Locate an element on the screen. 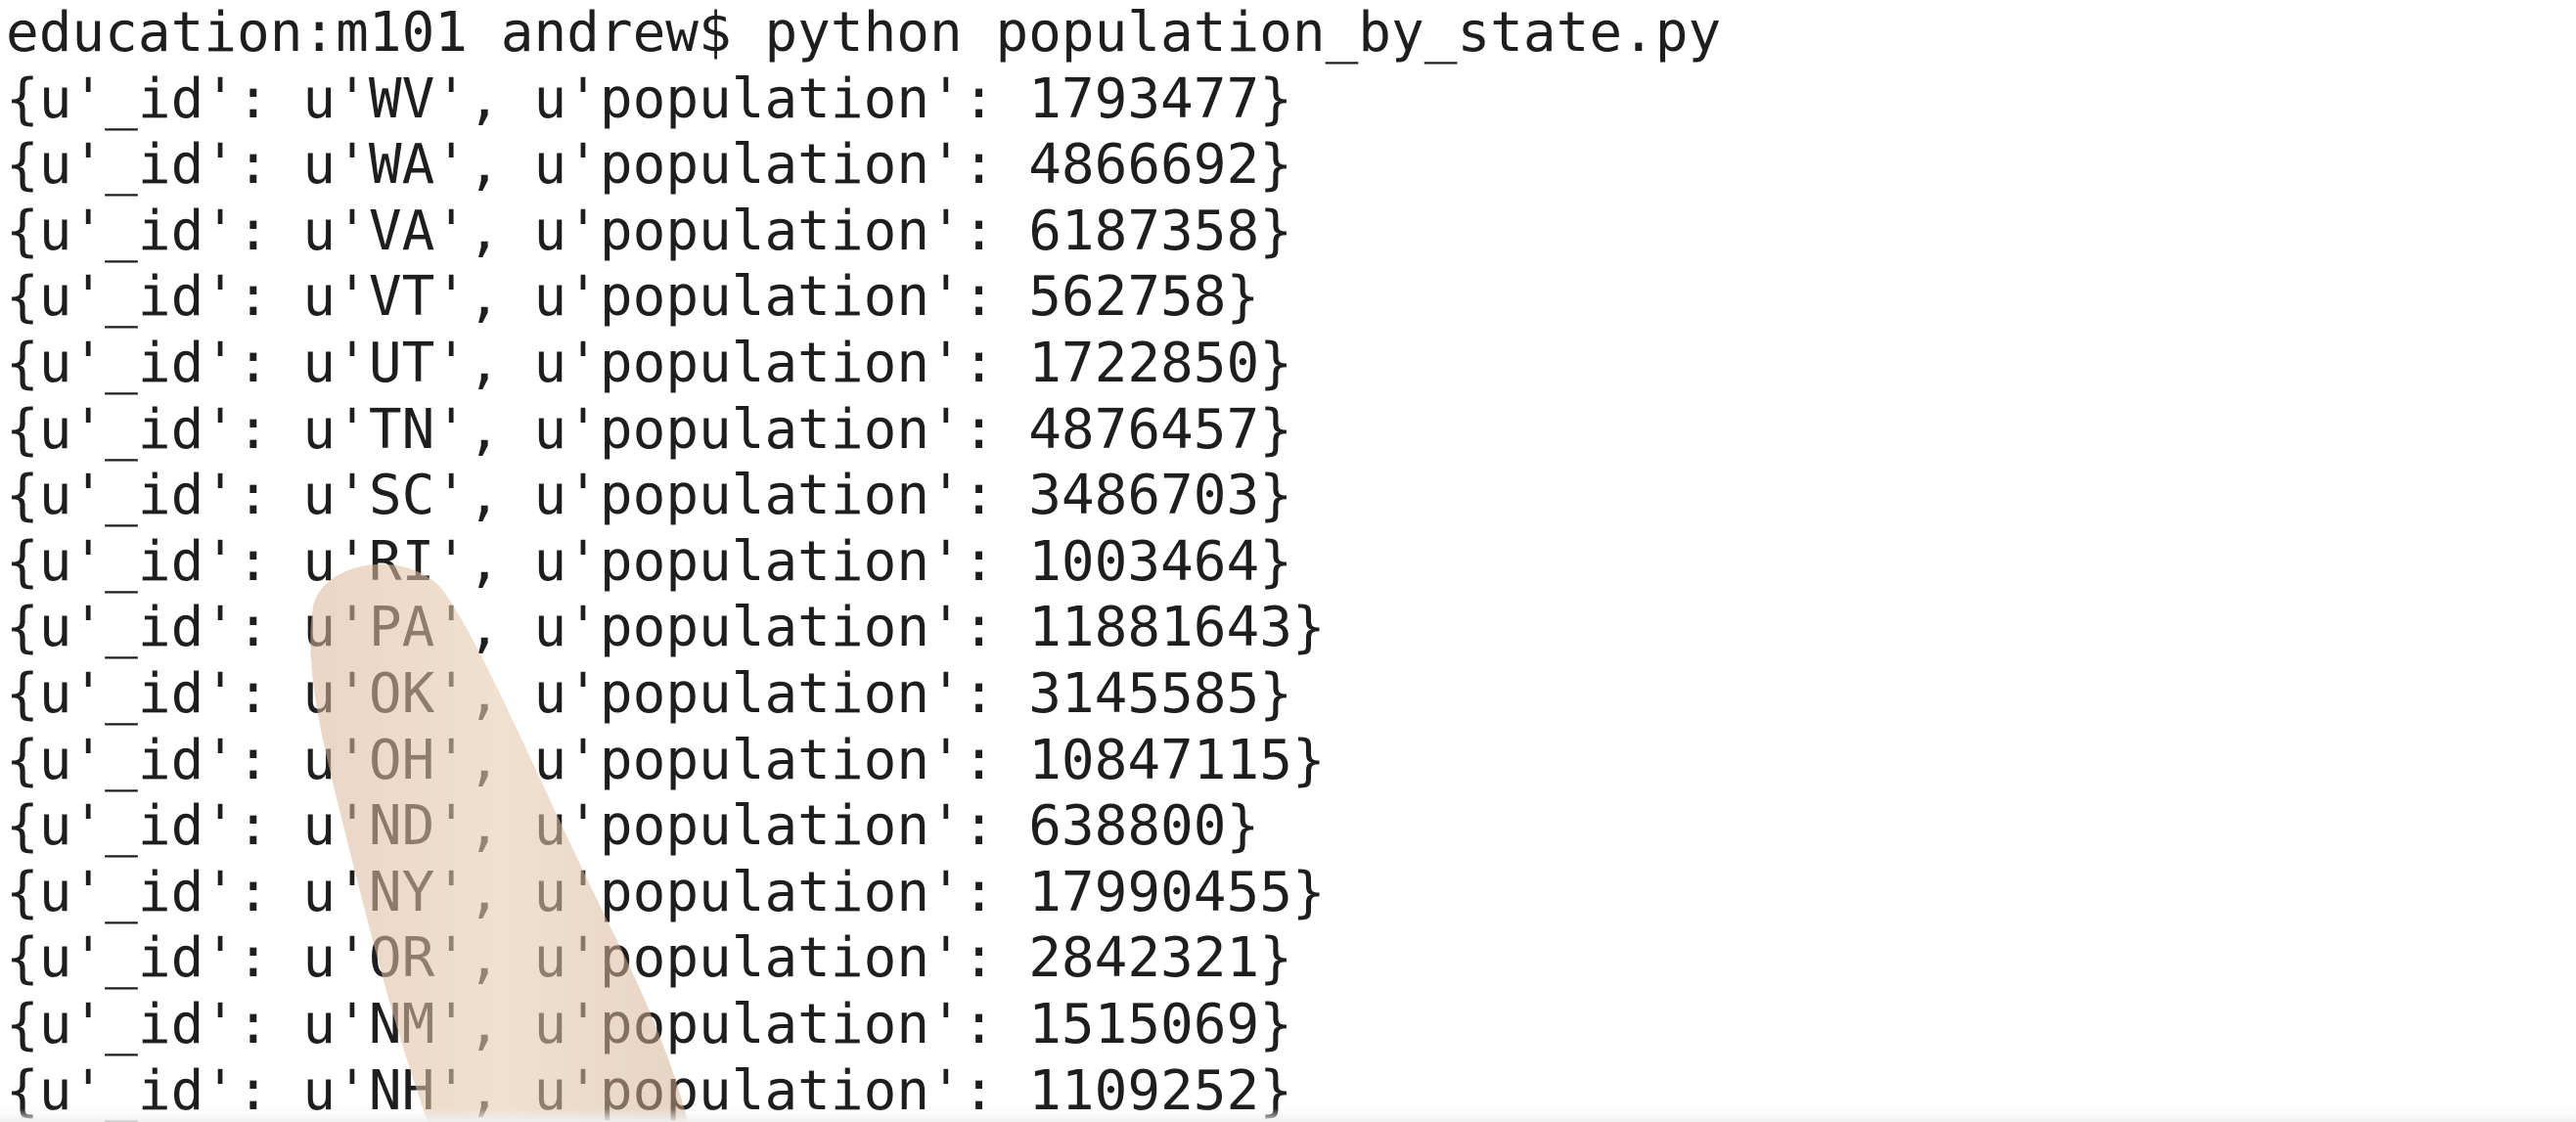  record-population: 4866692 is located at coordinates (1144, 165).